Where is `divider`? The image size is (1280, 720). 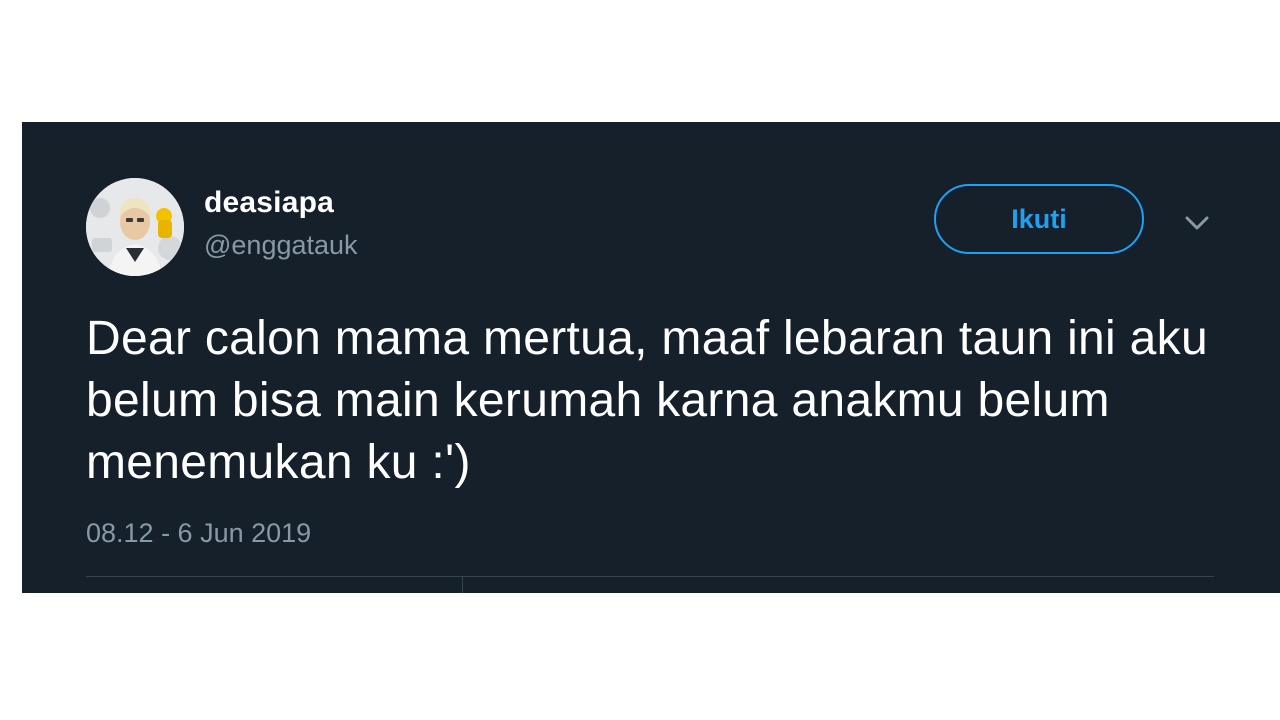 divider is located at coordinates (650, 576).